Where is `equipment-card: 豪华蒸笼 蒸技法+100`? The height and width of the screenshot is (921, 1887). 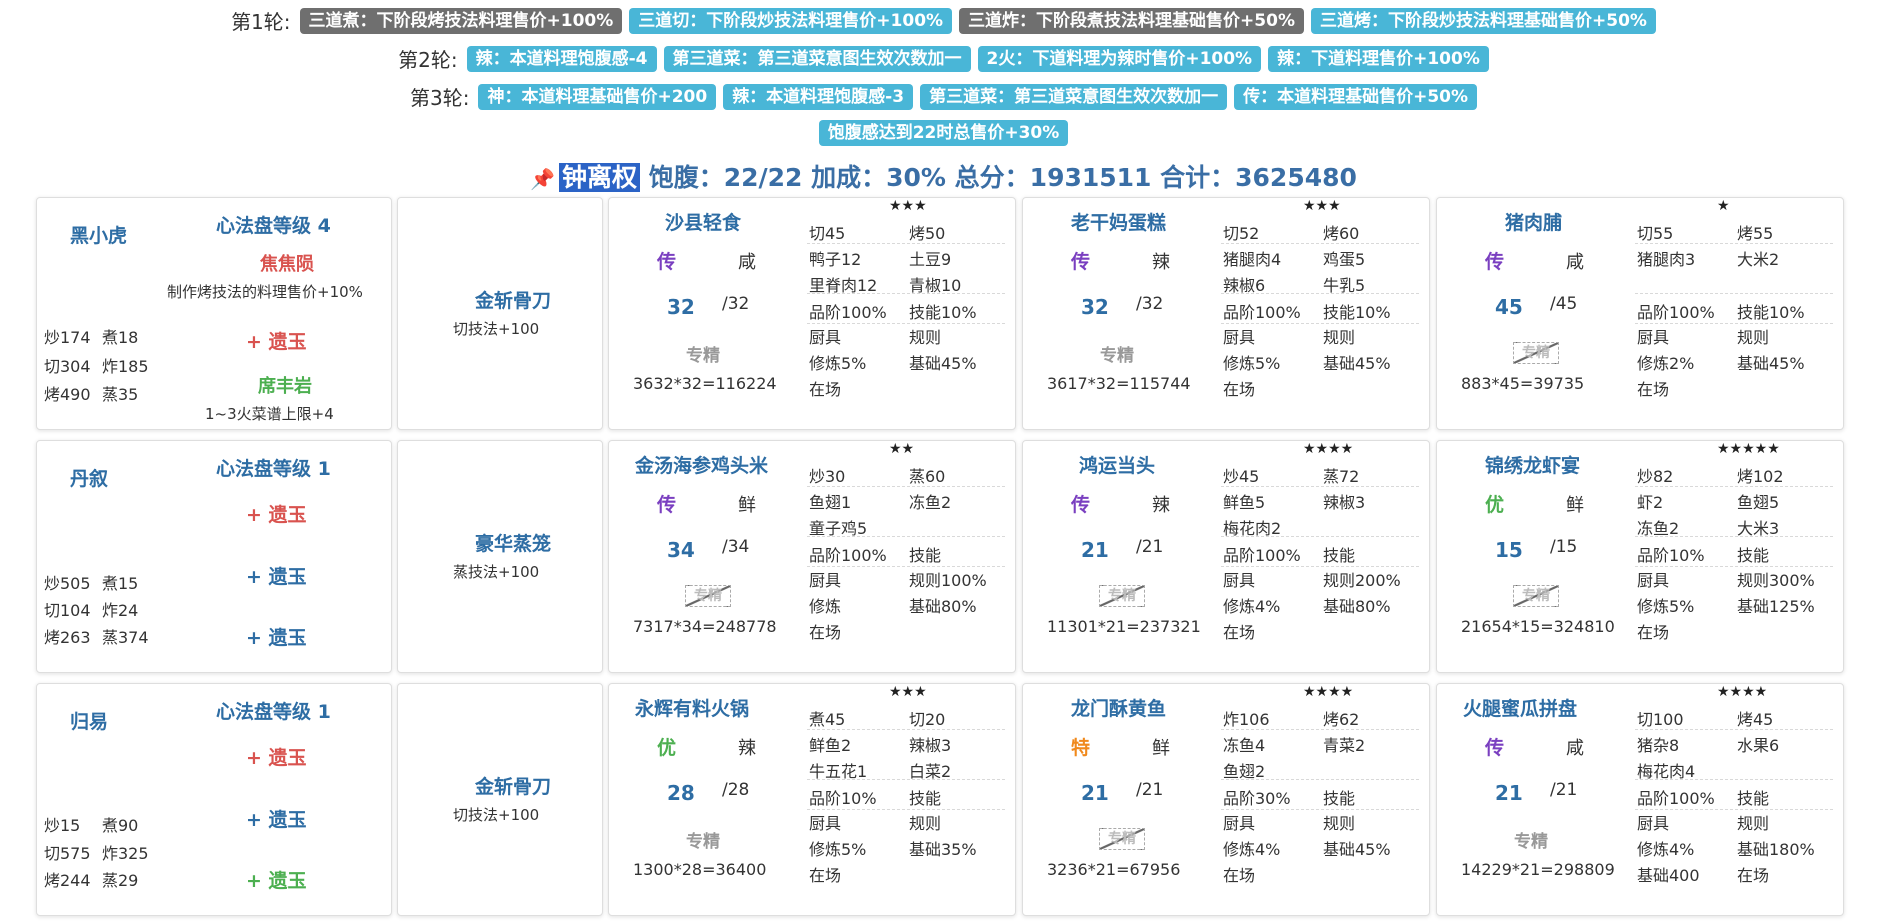
equipment-card: 豪华蒸笼 蒸技法+100 is located at coordinates (500, 556).